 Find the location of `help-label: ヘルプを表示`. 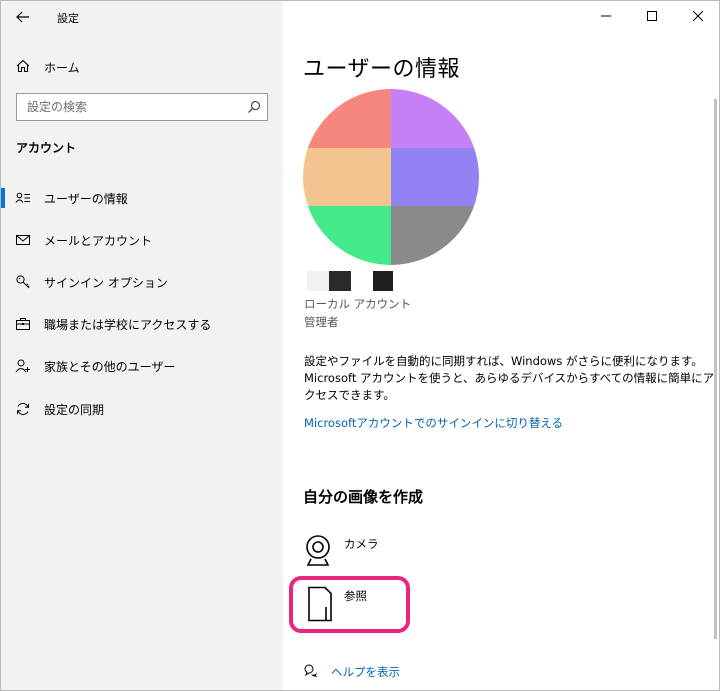

help-label: ヘルプを表示 is located at coordinates (365, 672).